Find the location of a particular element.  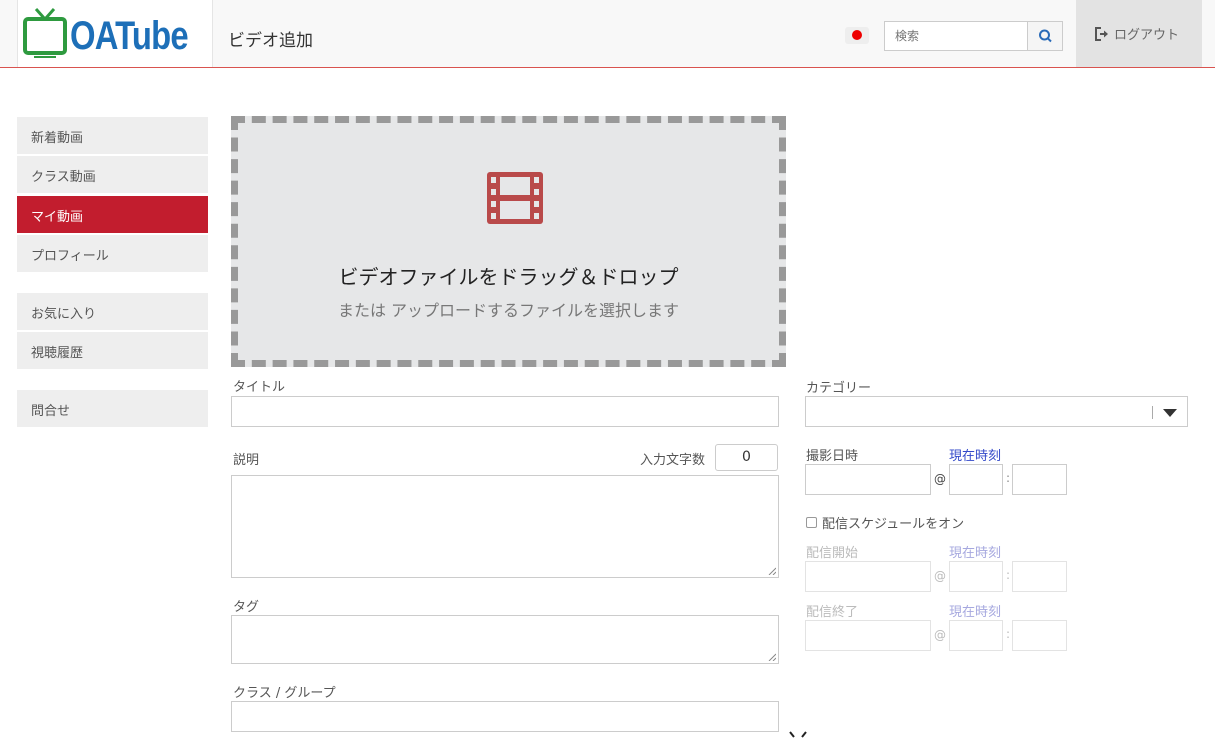

category-label: カテゴリー is located at coordinates (839, 388).